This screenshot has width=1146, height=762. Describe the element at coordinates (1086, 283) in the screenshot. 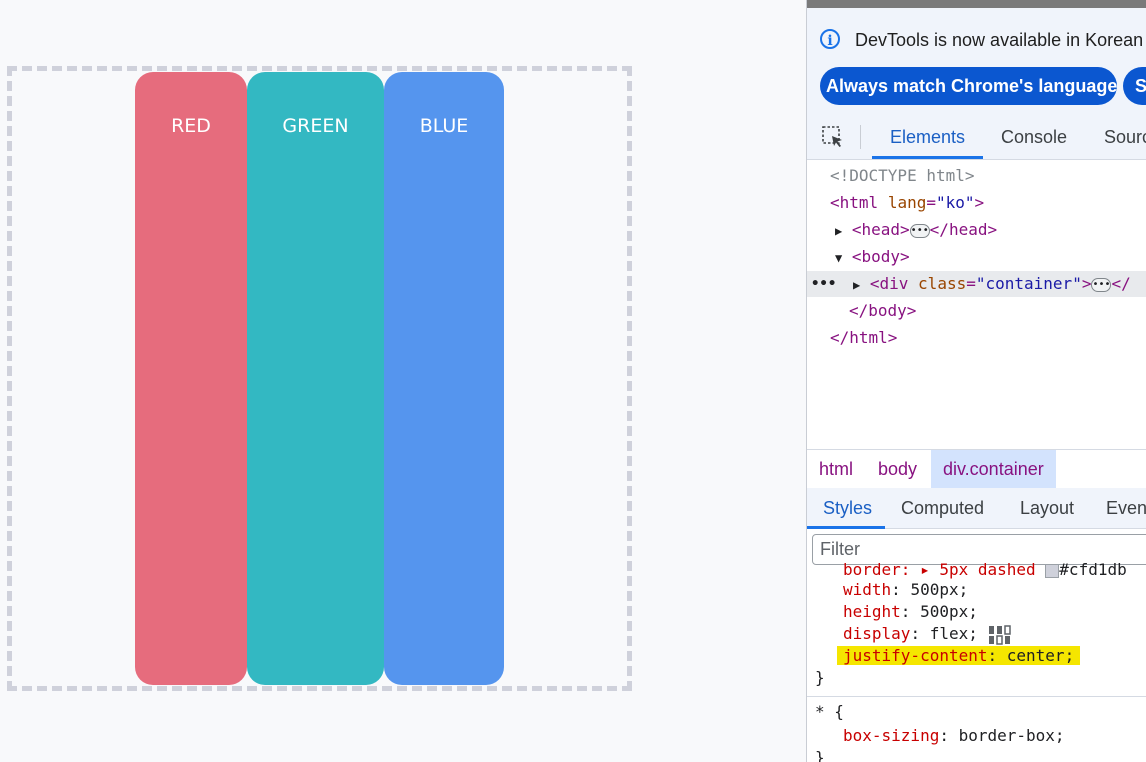

I see `div-tag-close: >` at that location.